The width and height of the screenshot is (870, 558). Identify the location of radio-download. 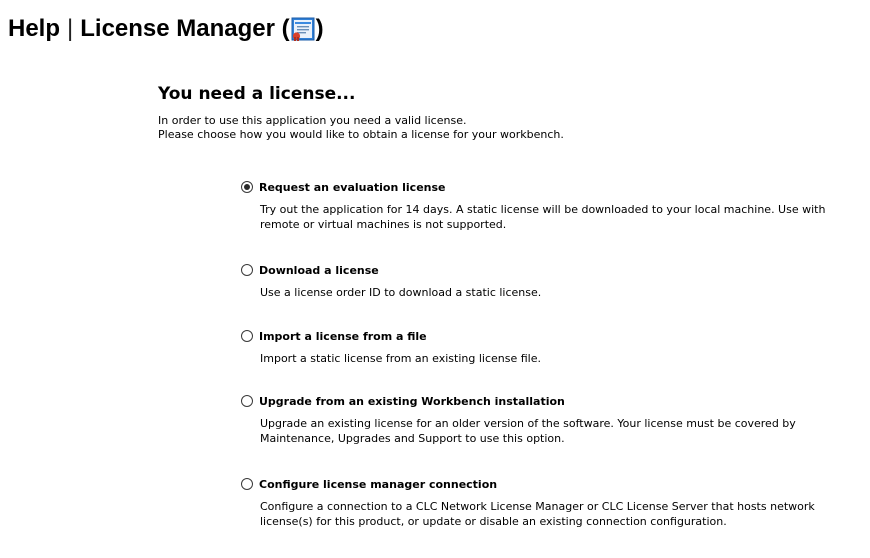
(247, 270).